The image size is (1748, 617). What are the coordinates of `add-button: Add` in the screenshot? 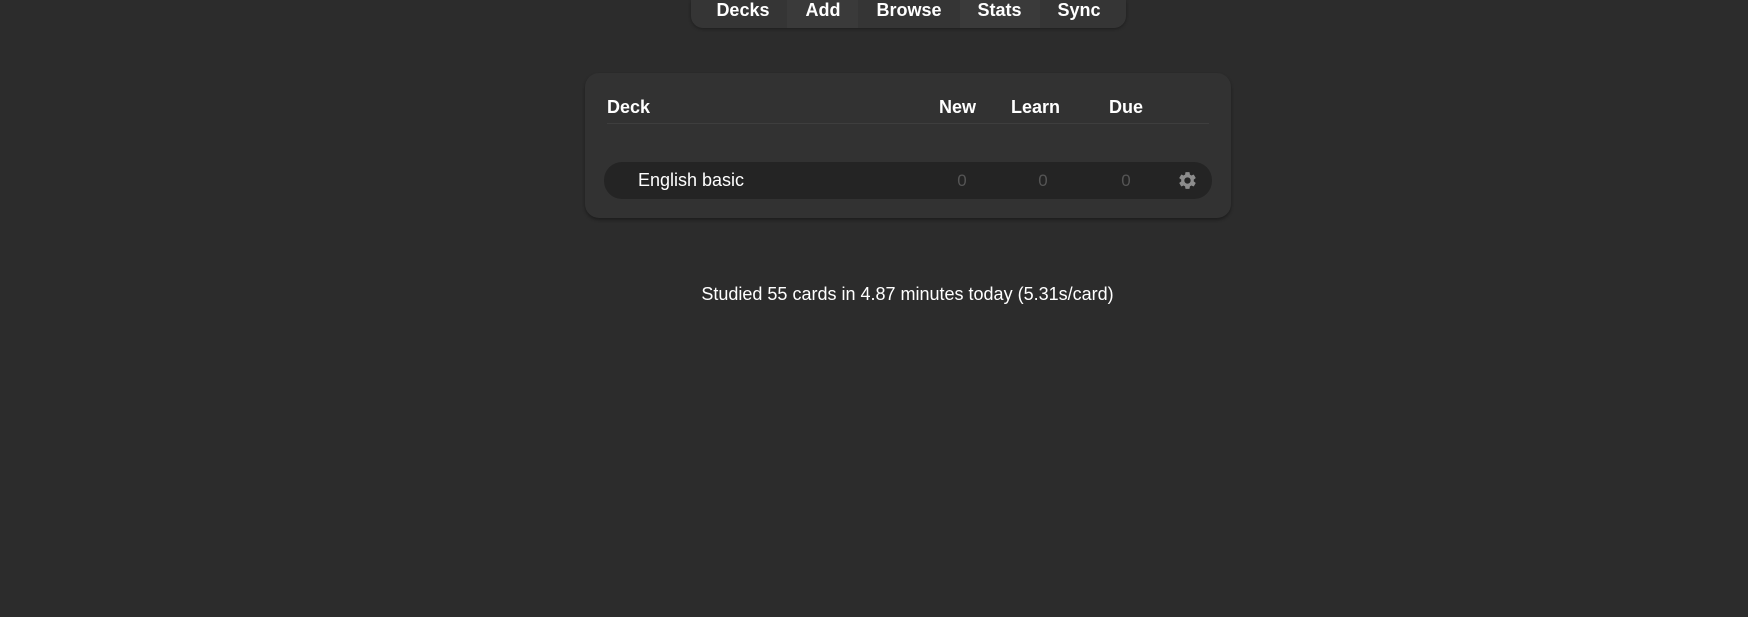 It's located at (823, 14).